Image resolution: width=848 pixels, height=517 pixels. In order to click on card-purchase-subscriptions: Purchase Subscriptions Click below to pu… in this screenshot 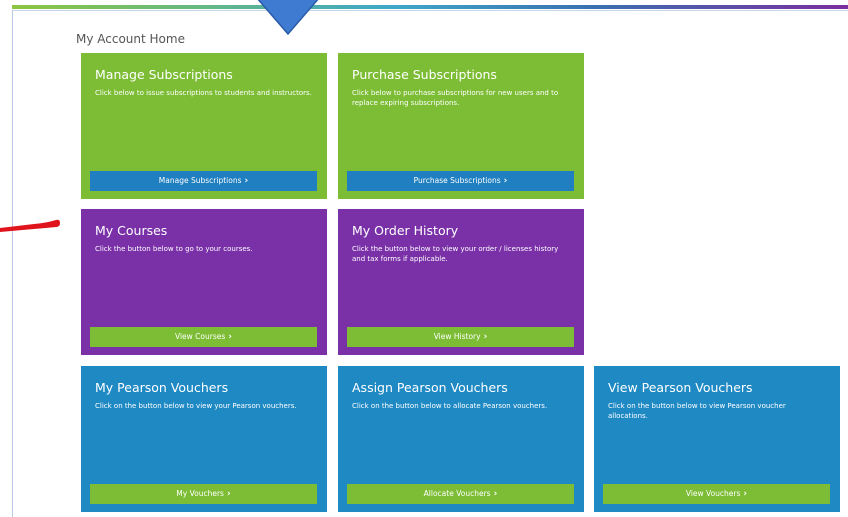, I will do `click(461, 126)`.